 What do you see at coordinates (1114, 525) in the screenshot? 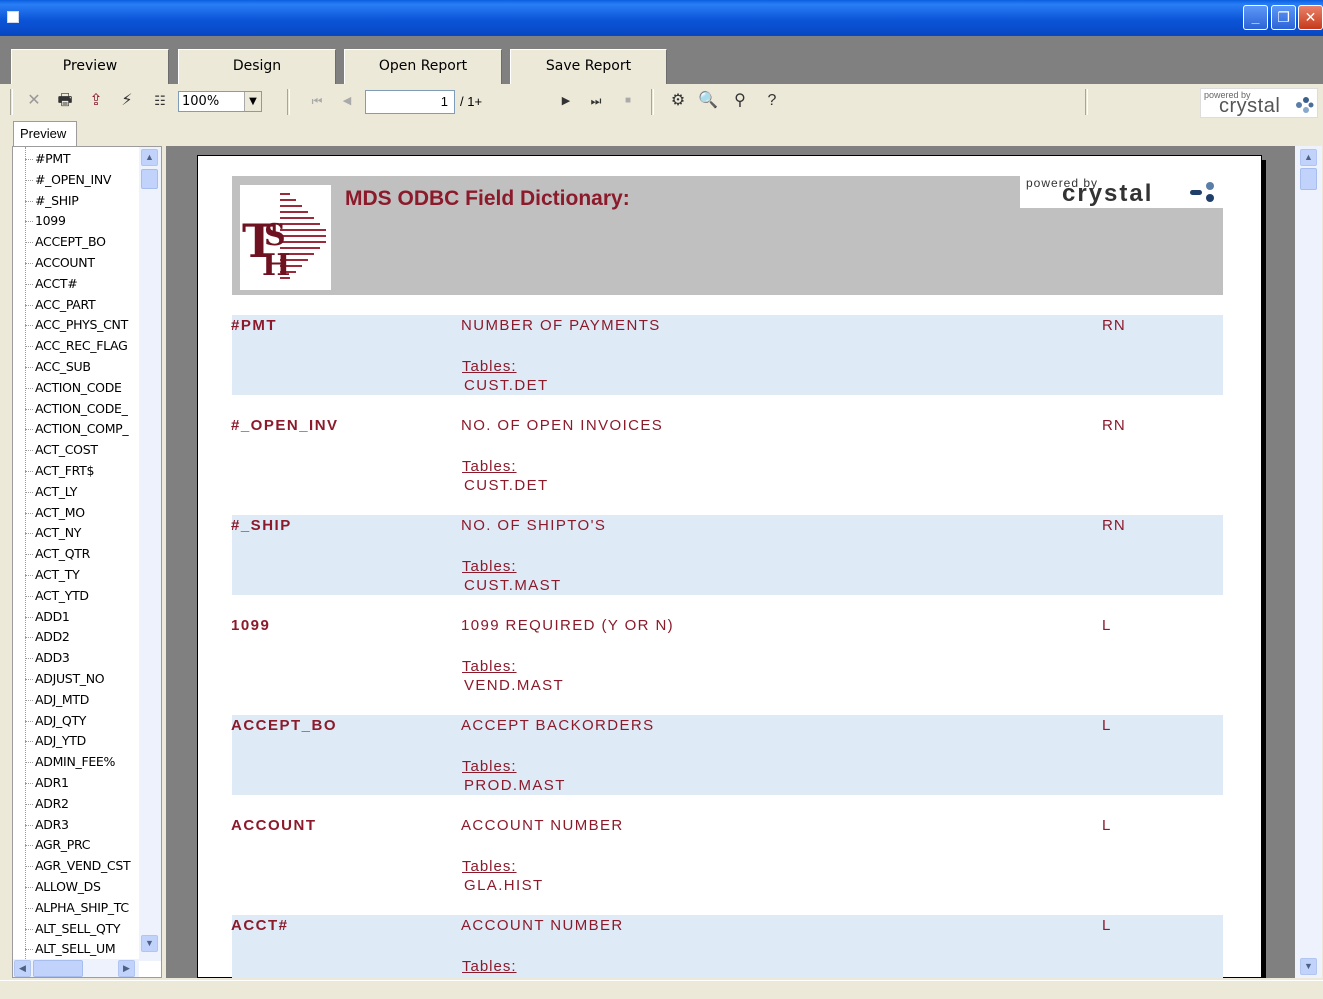
I see `field-type: RN` at bounding box center [1114, 525].